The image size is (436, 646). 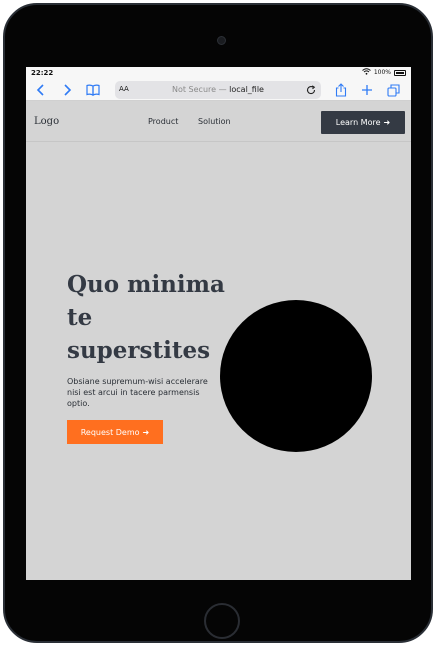 I want to click on site-logo: Logo, so click(x=46, y=121).